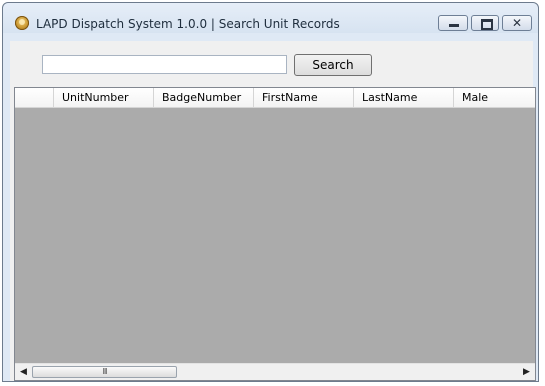  I want to click on column-header-male: Male, so click(495, 97).